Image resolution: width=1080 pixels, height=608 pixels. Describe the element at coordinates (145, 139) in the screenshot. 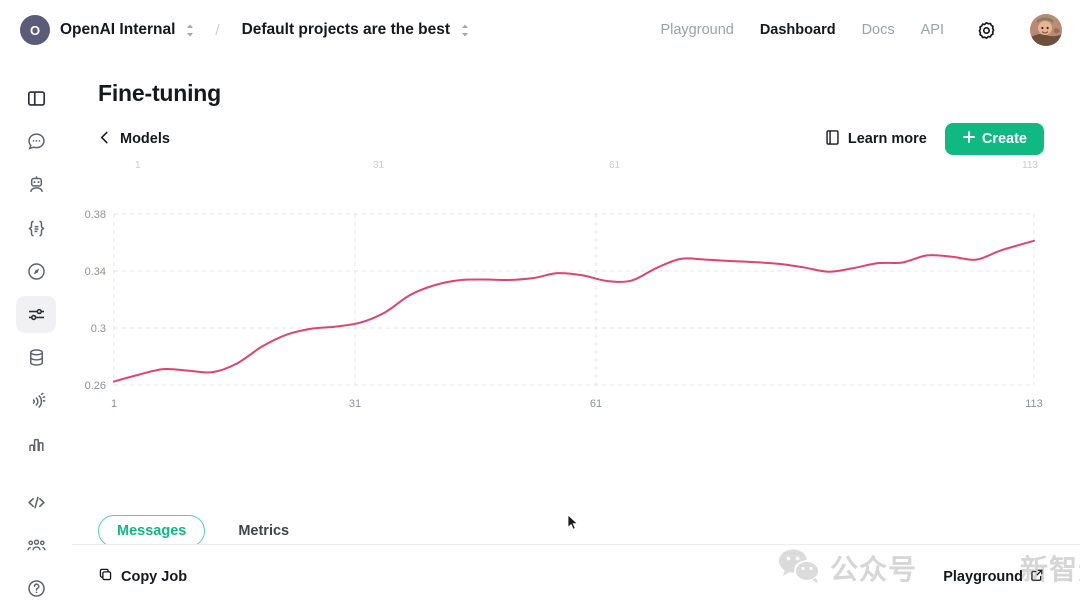

I see `back-link-label: Models` at that location.